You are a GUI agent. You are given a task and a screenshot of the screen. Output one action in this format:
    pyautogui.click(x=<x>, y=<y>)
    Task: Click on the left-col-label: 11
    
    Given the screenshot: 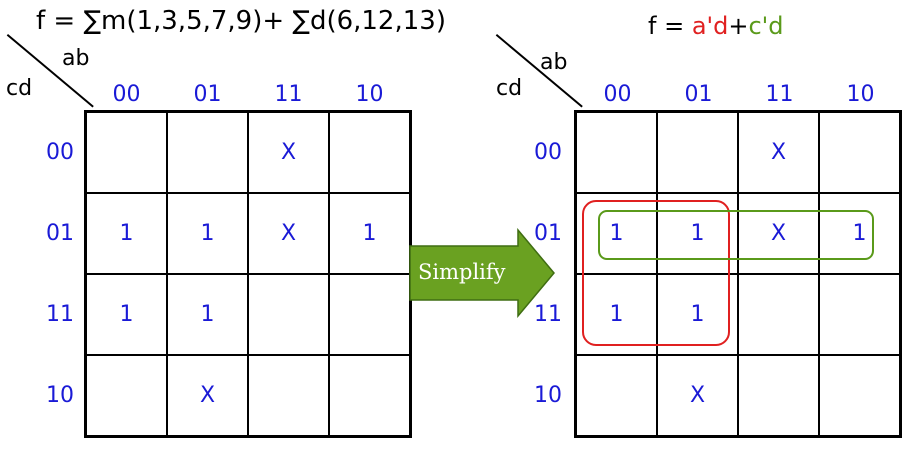 What is the action you would take?
    pyautogui.click(x=288, y=94)
    